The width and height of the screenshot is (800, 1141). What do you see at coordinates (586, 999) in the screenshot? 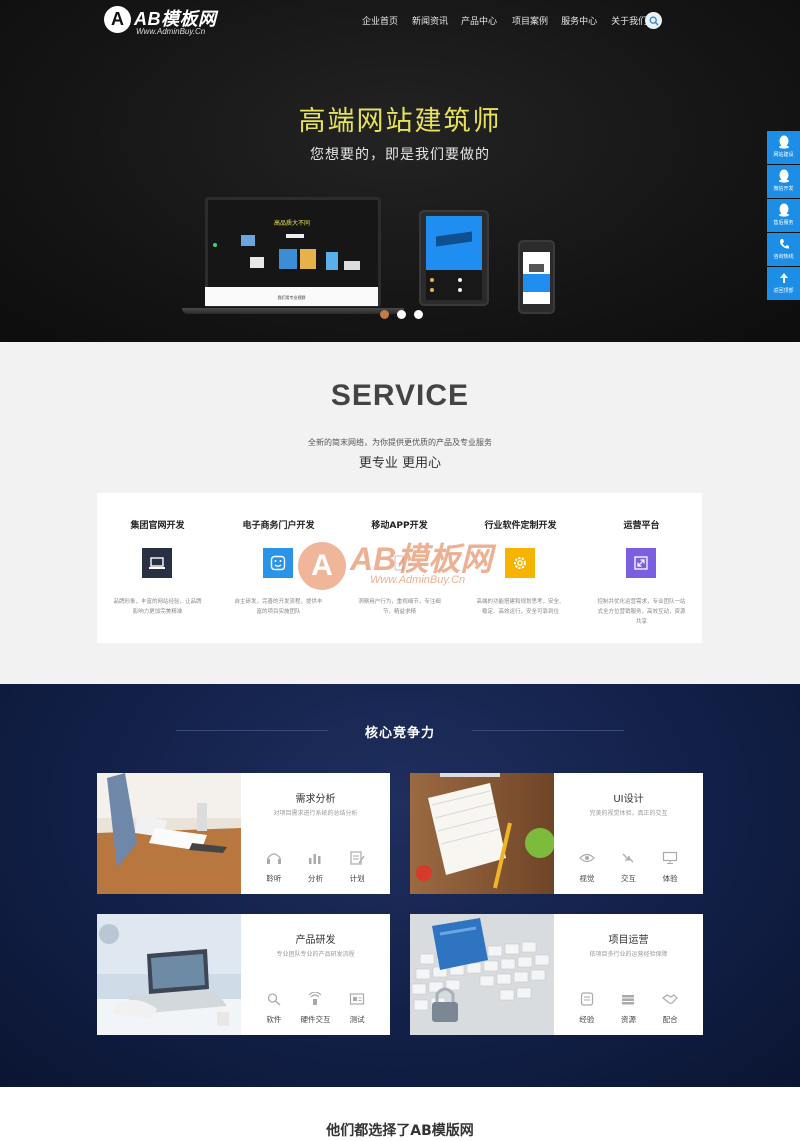
I see `doc-icon` at bounding box center [586, 999].